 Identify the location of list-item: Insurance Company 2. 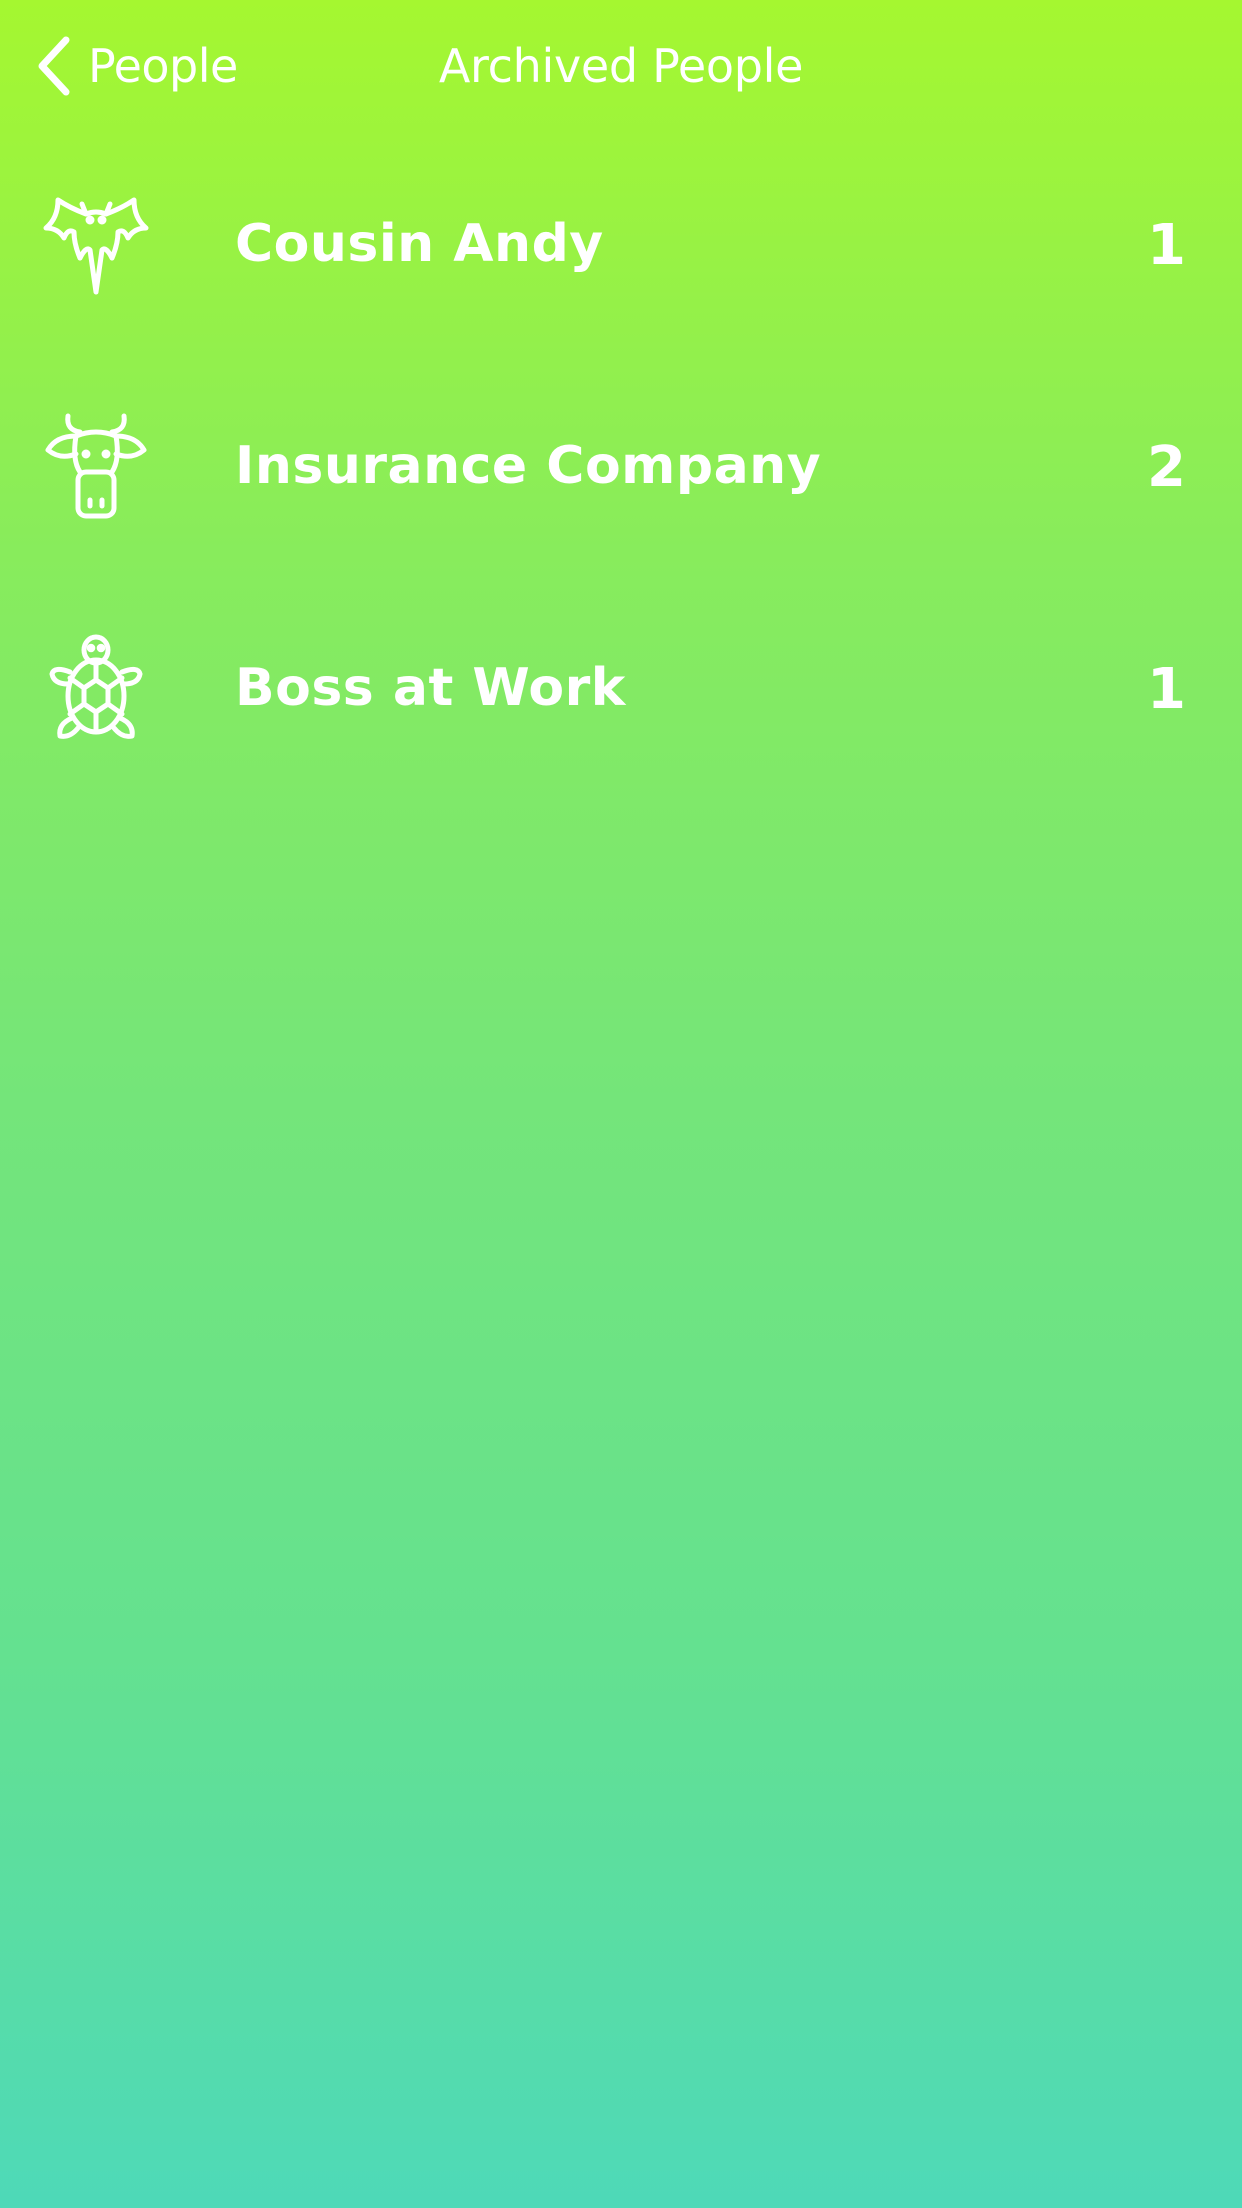
(621, 493).